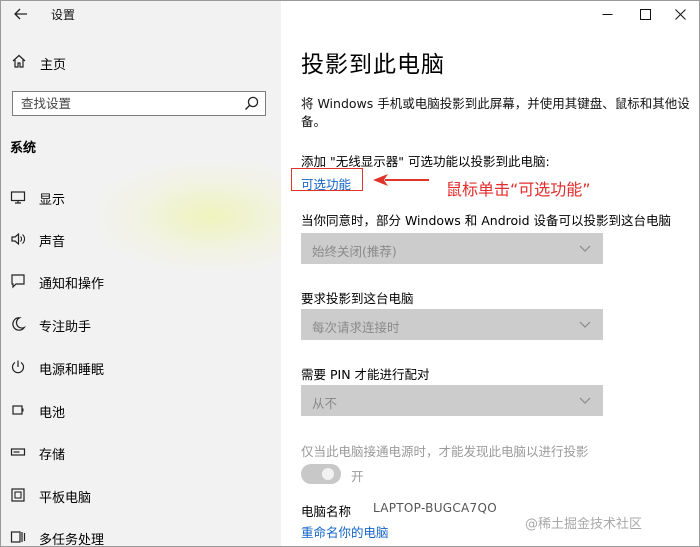  Describe the element at coordinates (125, 103) in the screenshot. I see `search-input` at that location.